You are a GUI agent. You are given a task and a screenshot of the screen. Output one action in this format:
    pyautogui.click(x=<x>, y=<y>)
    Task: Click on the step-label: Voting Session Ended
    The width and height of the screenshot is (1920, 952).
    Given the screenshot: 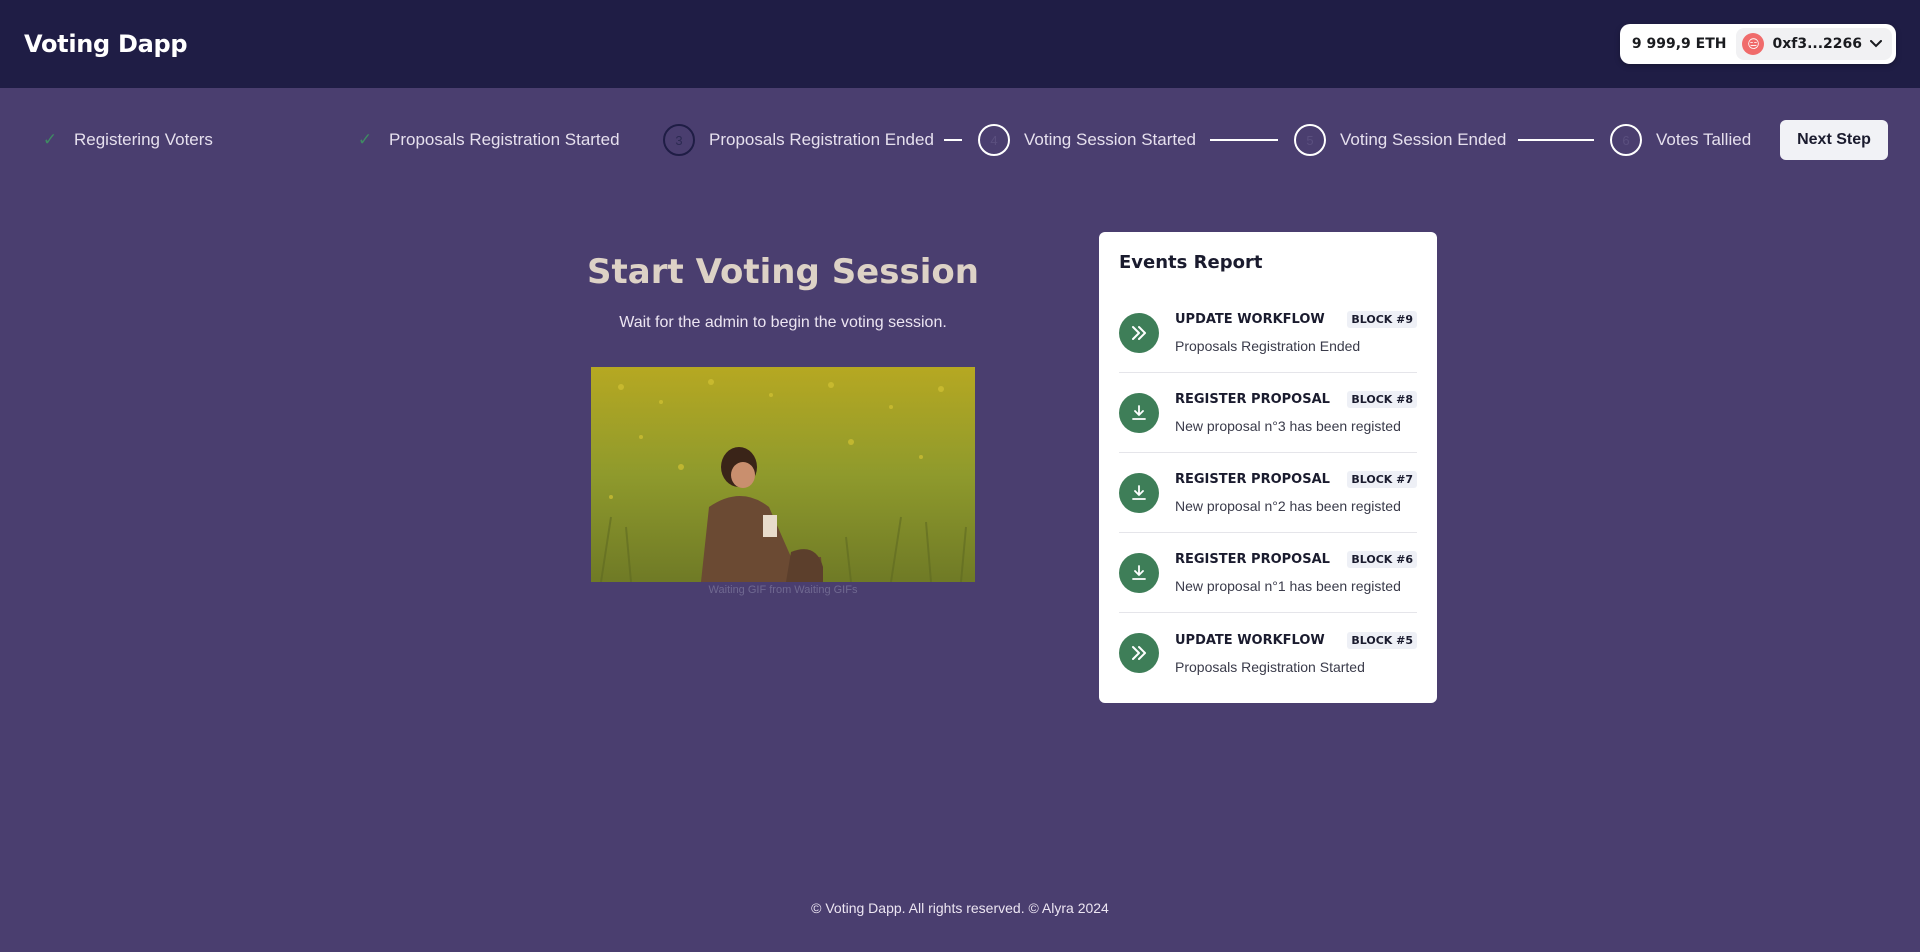 What is the action you would take?
    pyautogui.click(x=1423, y=139)
    